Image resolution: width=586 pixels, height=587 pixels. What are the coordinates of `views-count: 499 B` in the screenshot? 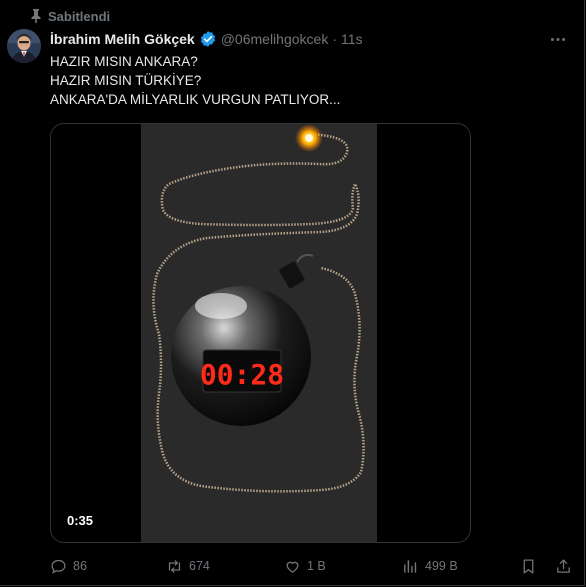 It's located at (441, 566).